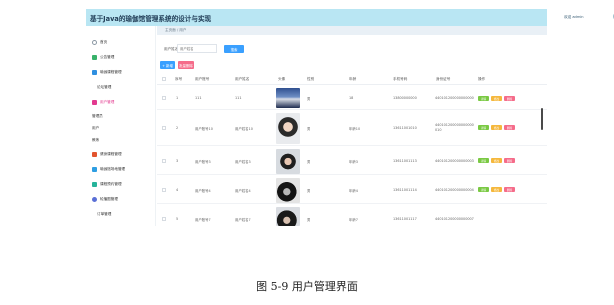  Describe the element at coordinates (94, 169) in the screenshot. I see `venue-icon` at that location.